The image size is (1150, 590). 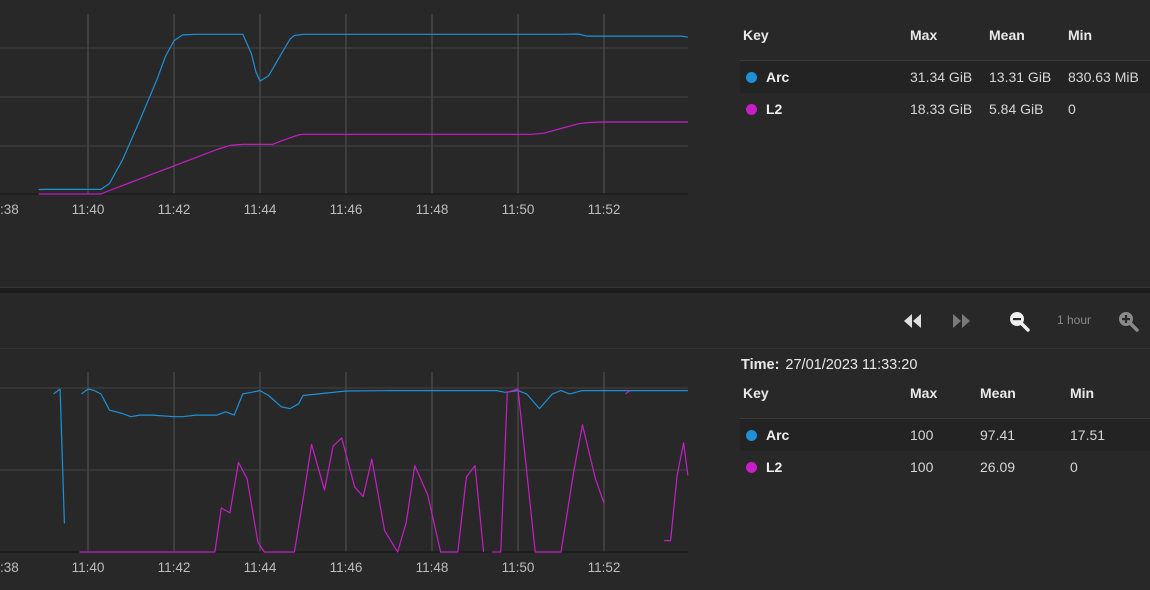 What do you see at coordinates (998, 435) in the screenshot?
I see `legend-mean-value: 97.41` at bounding box center [998, 435].